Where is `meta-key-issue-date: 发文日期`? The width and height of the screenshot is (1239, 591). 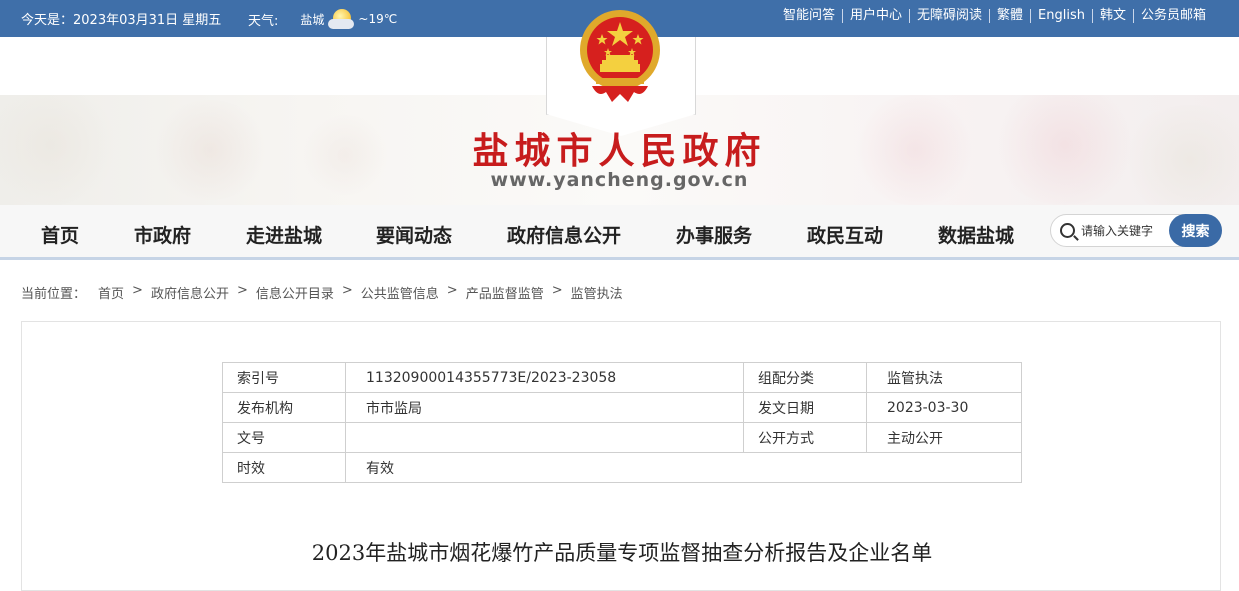 meta-key-issue-date: 发文日期 is located at coordinates (805, 407).